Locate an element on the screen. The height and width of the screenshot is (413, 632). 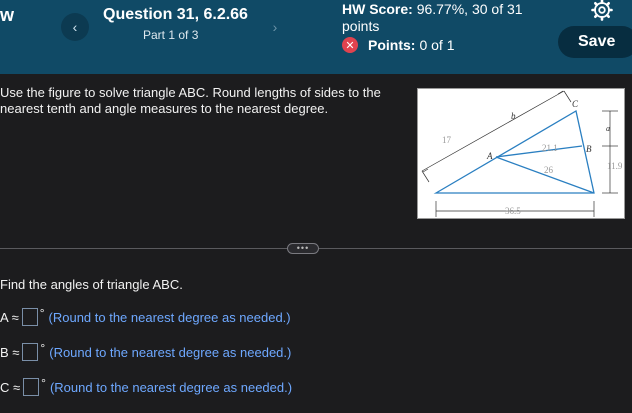
triangle-figure: b C a A B 17 21.1 26 11.9 36.5 is located at coordinates (521, 153).